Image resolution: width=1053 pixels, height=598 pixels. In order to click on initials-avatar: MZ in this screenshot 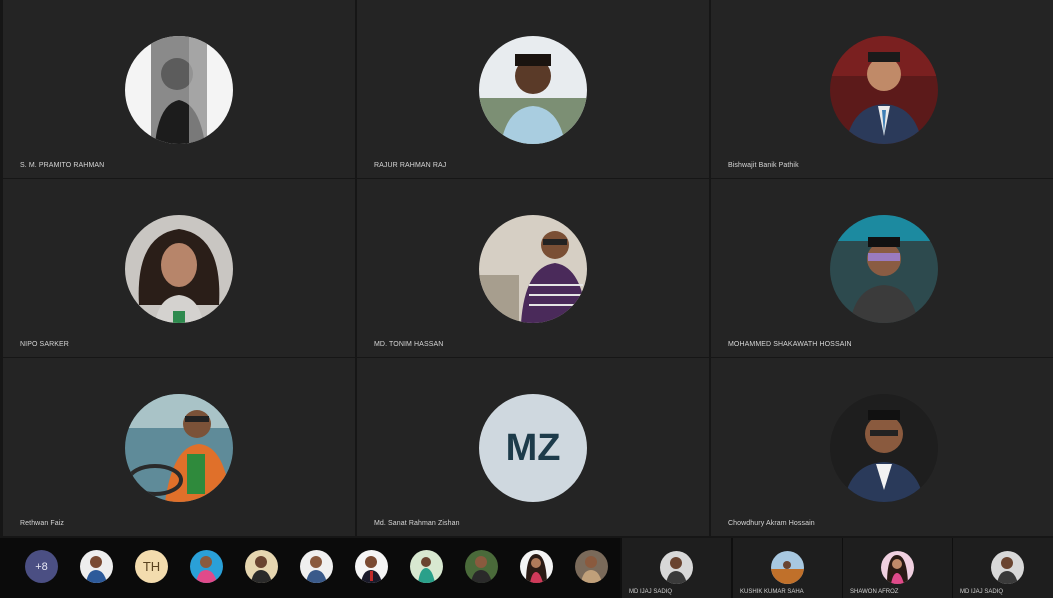, I will do `click(533, 448)`.